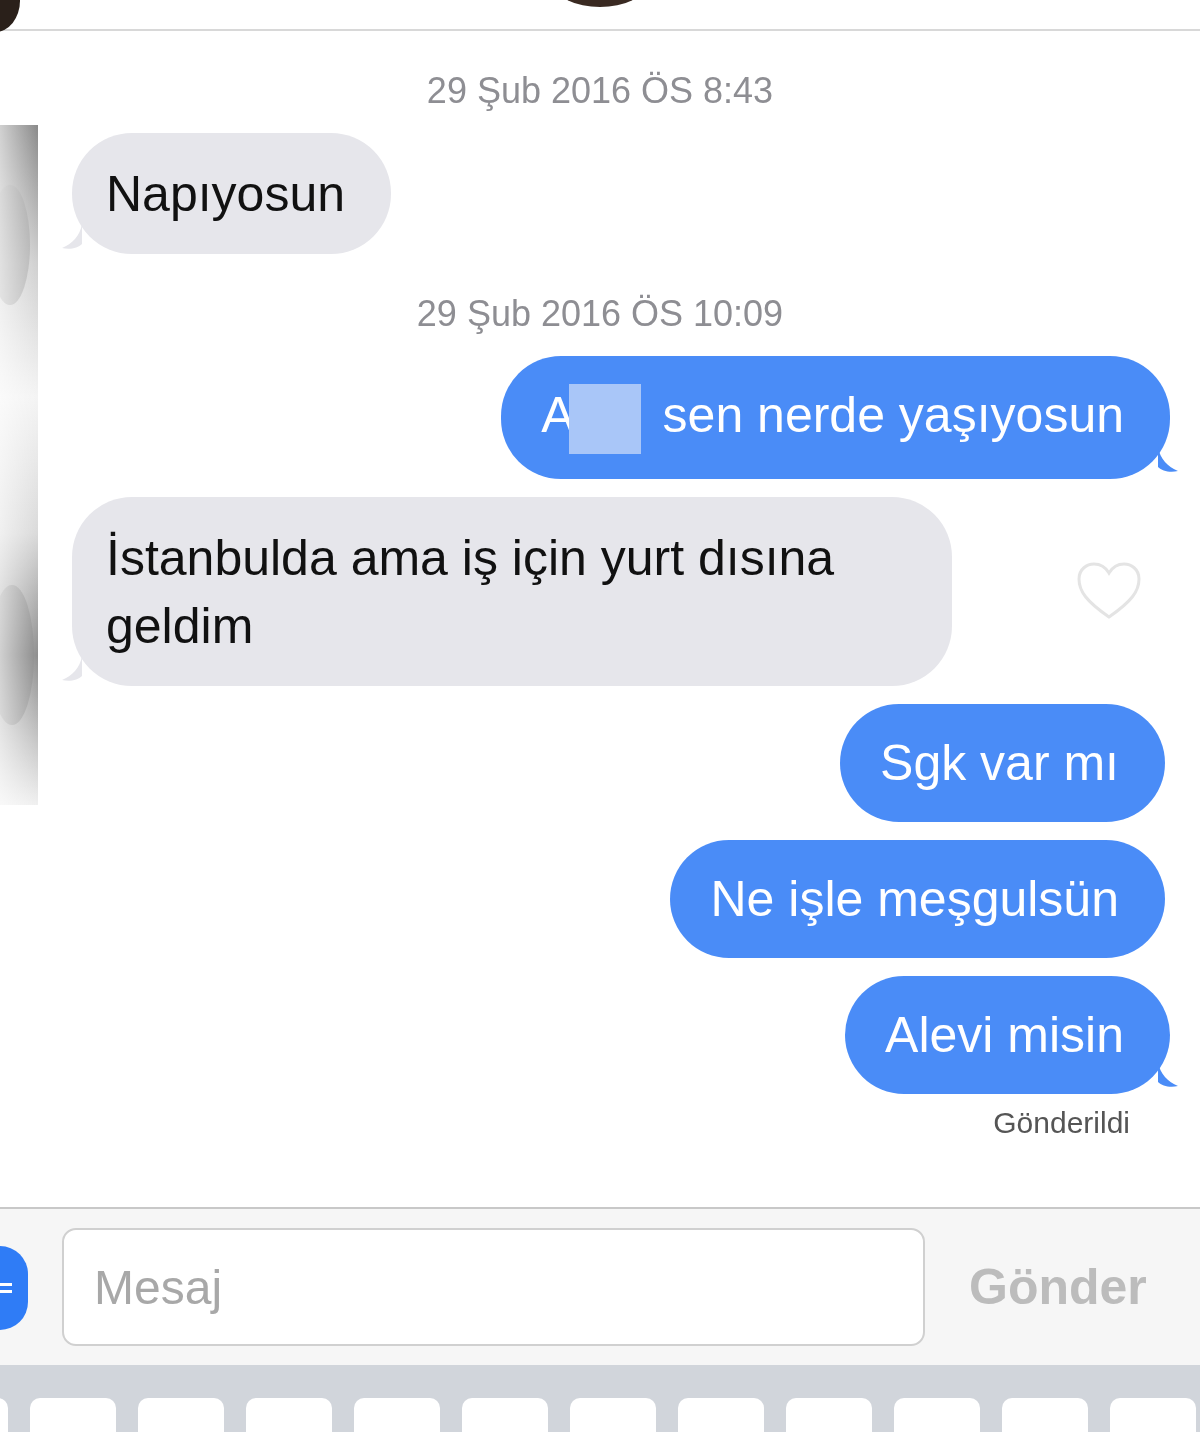  I want to click on timestamp: 29 Şub 2016 ÖS 10:09, so click(600, 314).